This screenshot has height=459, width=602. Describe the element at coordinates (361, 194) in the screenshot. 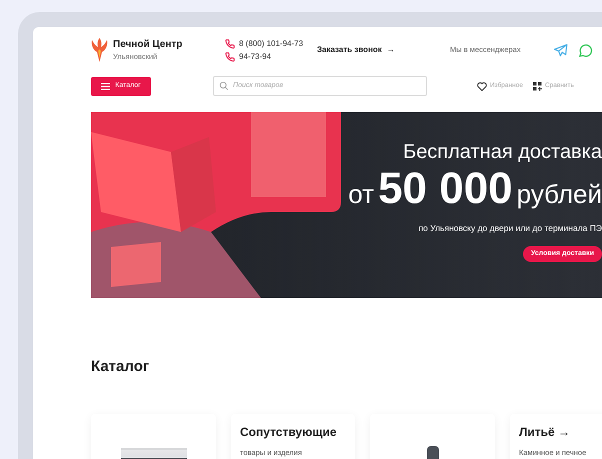

I see `banner-amount-prefix: от` at that location.